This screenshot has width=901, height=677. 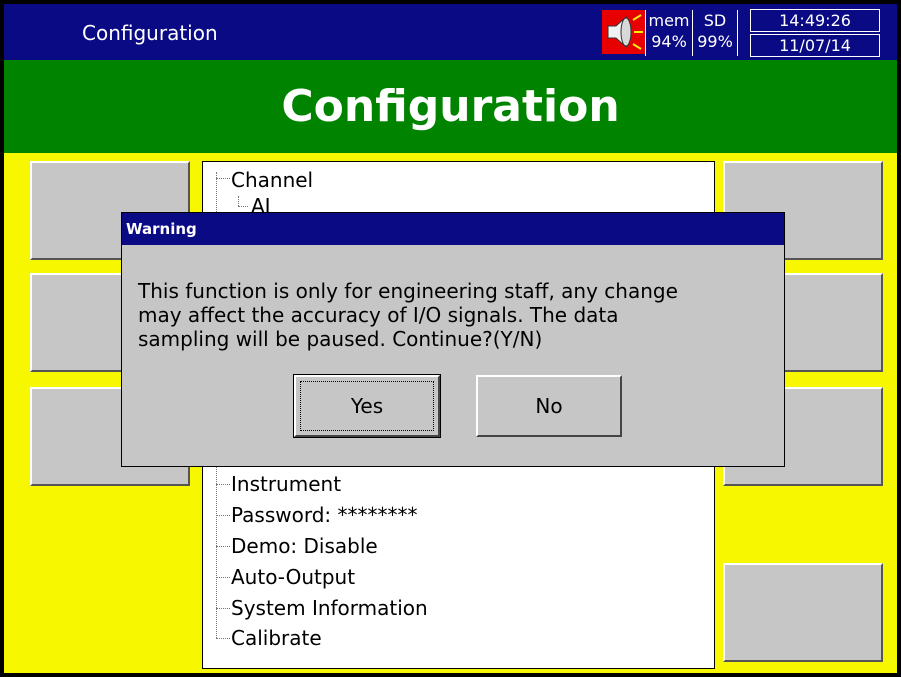 I want to click on no-button-label: No, so click(x=549, y=406).